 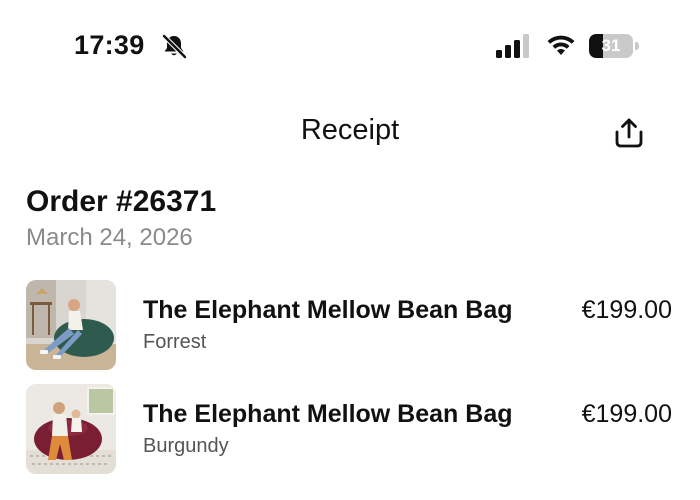 I want to click on share-icon, so click(x=629, y=133).